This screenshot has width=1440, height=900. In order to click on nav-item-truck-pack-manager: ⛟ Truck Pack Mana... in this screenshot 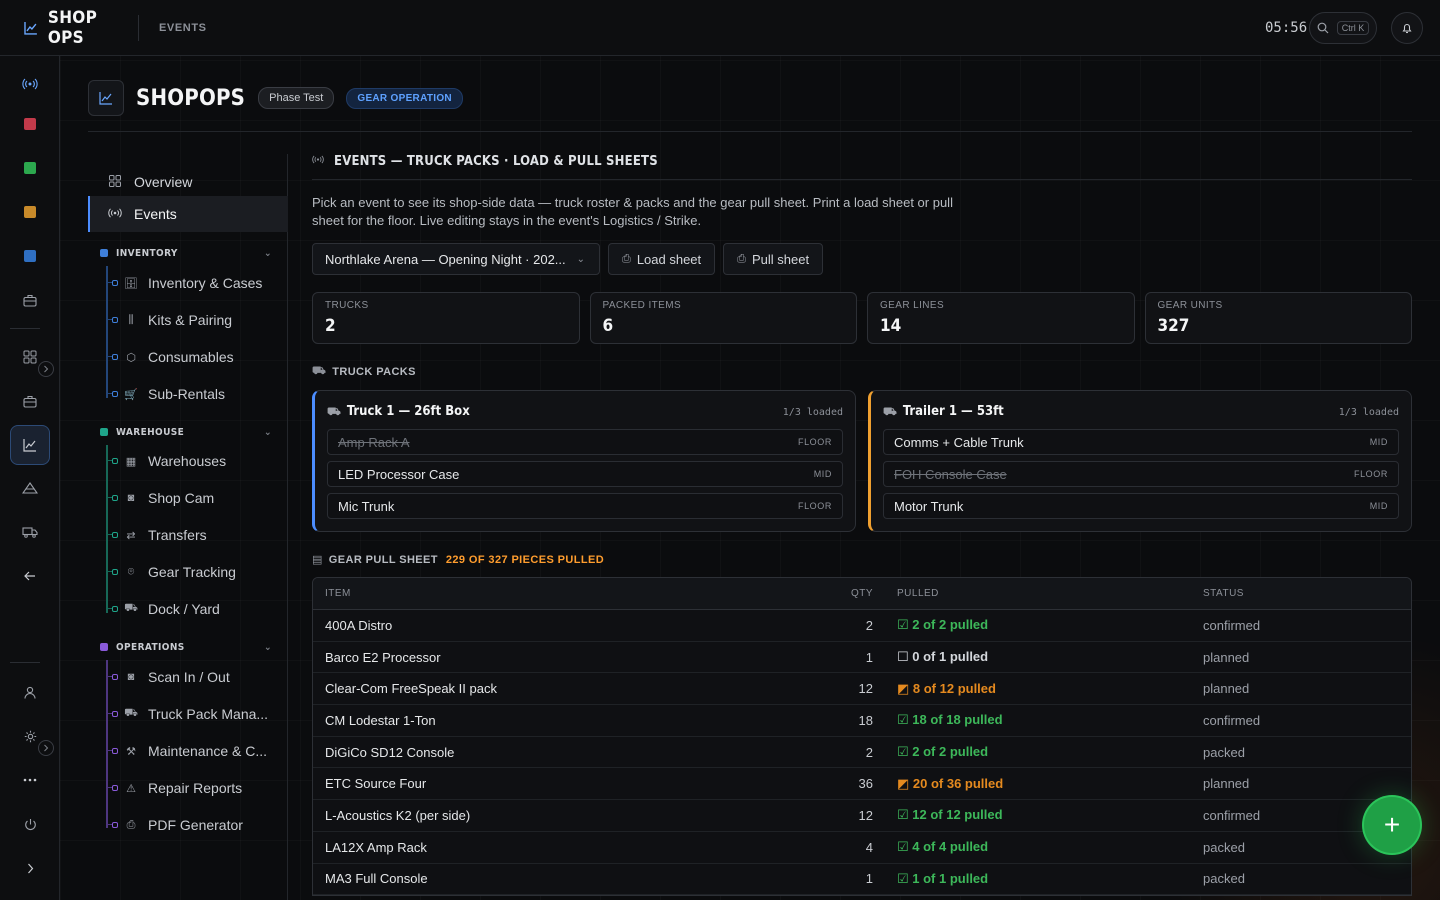, I will do `click(188, 714)`.